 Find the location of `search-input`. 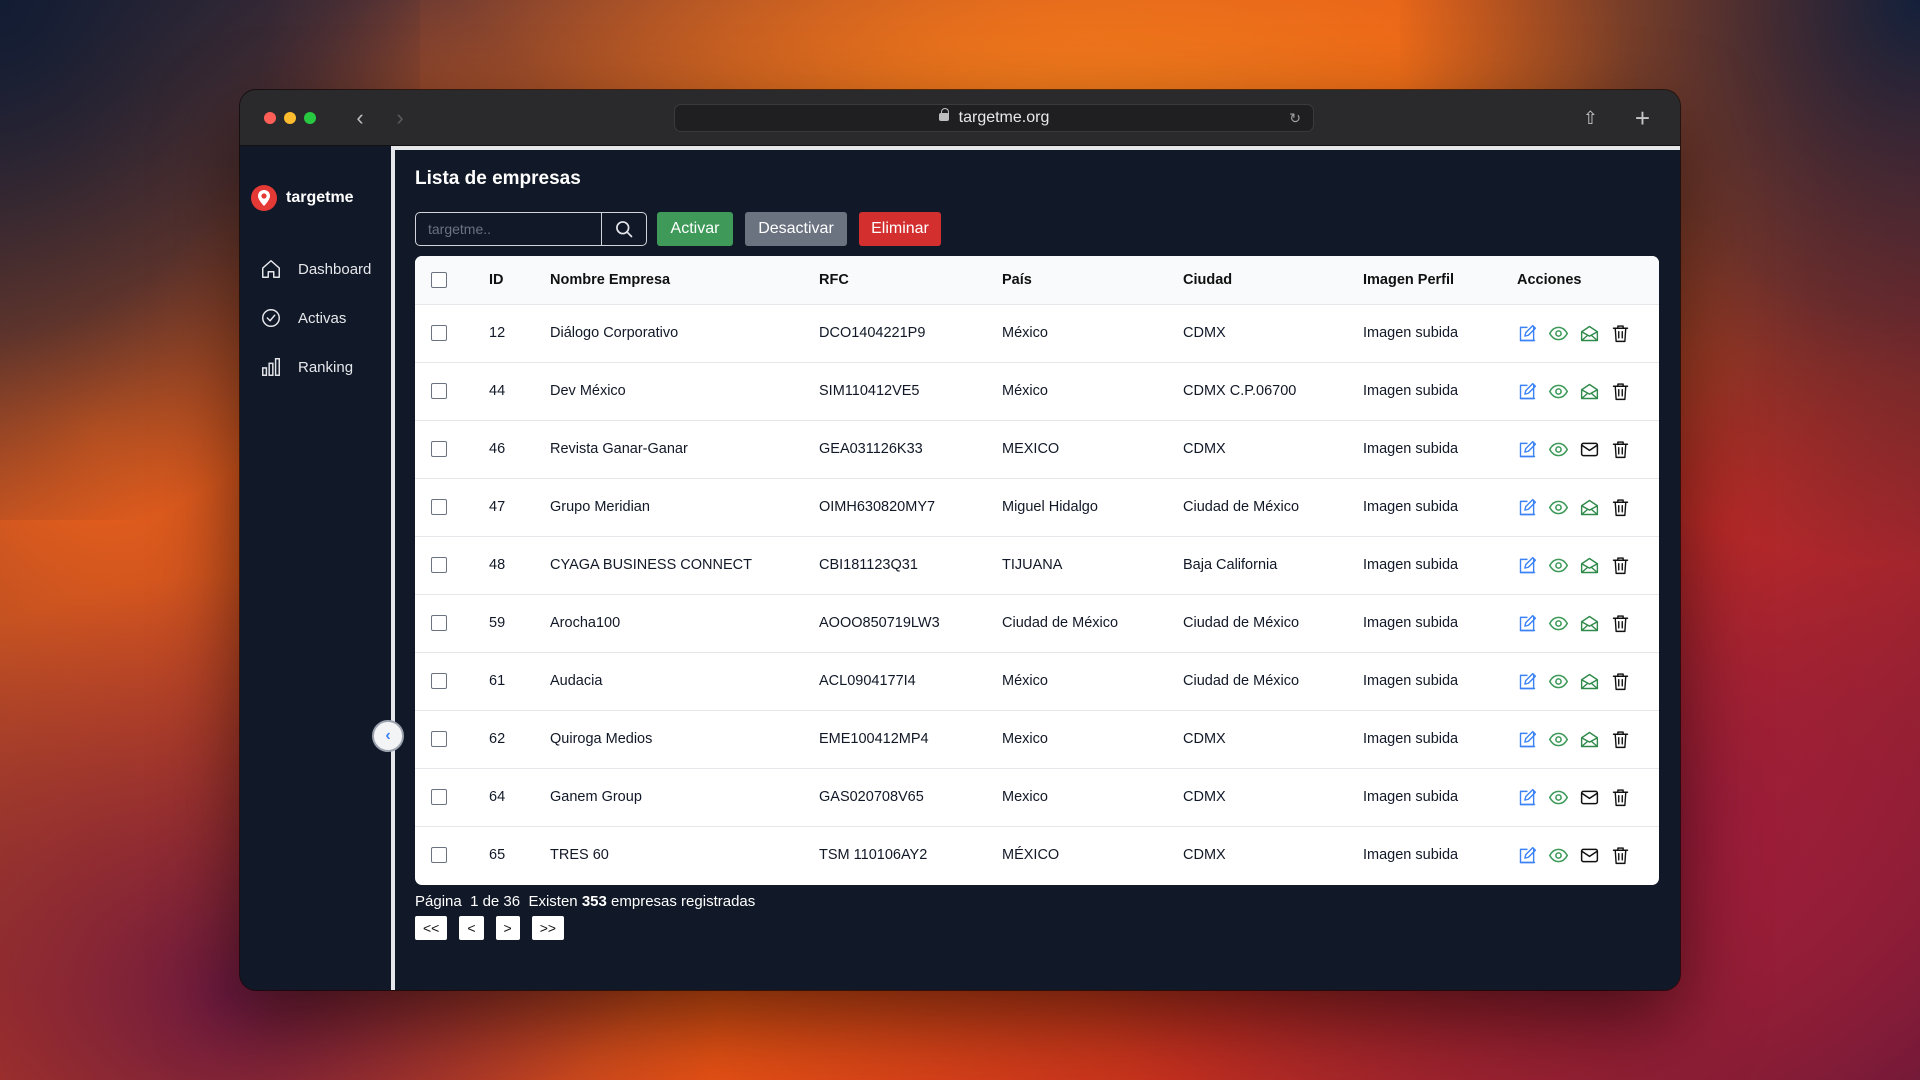

search-input is located at coordinates (509, 229).